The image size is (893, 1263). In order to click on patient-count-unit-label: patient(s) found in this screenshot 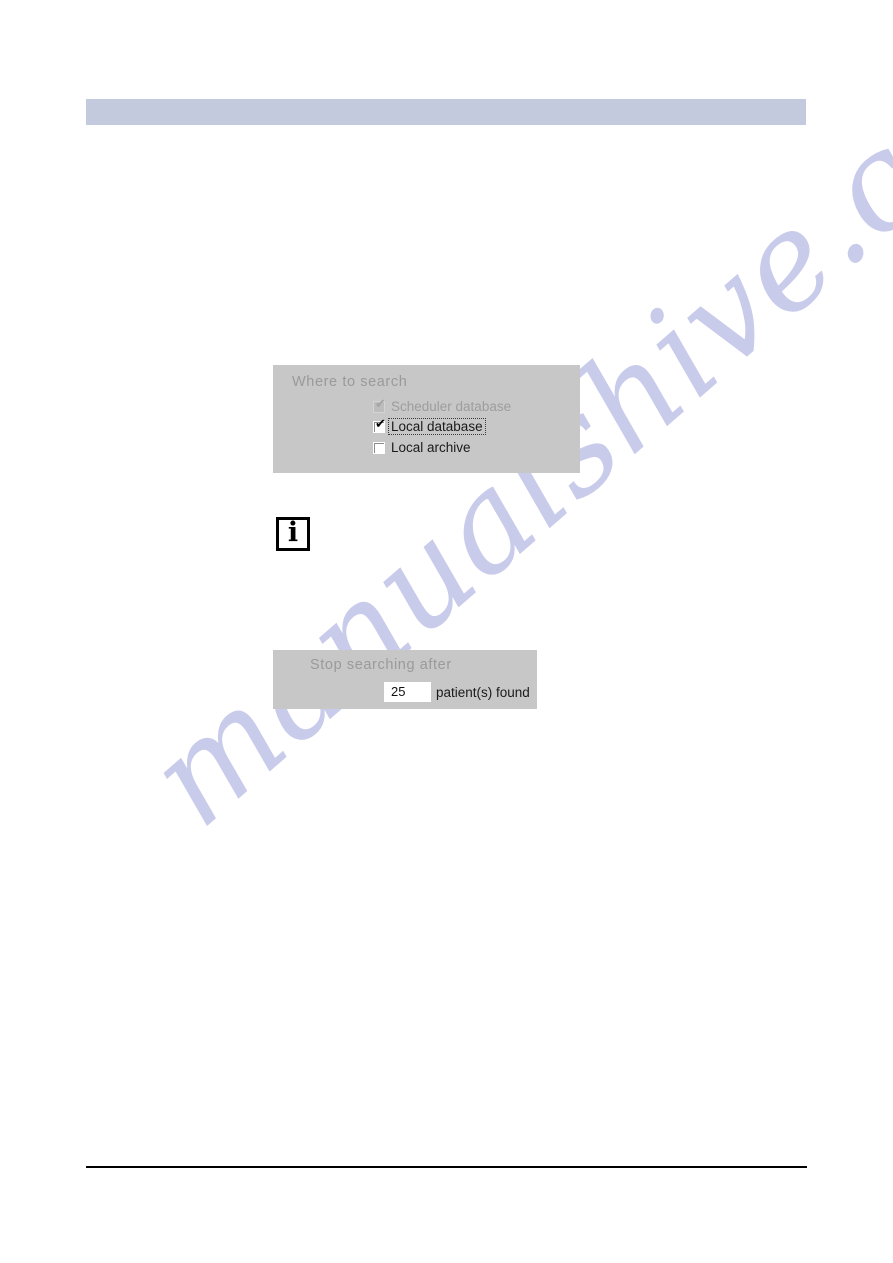, I will do `click(483, 692)`.